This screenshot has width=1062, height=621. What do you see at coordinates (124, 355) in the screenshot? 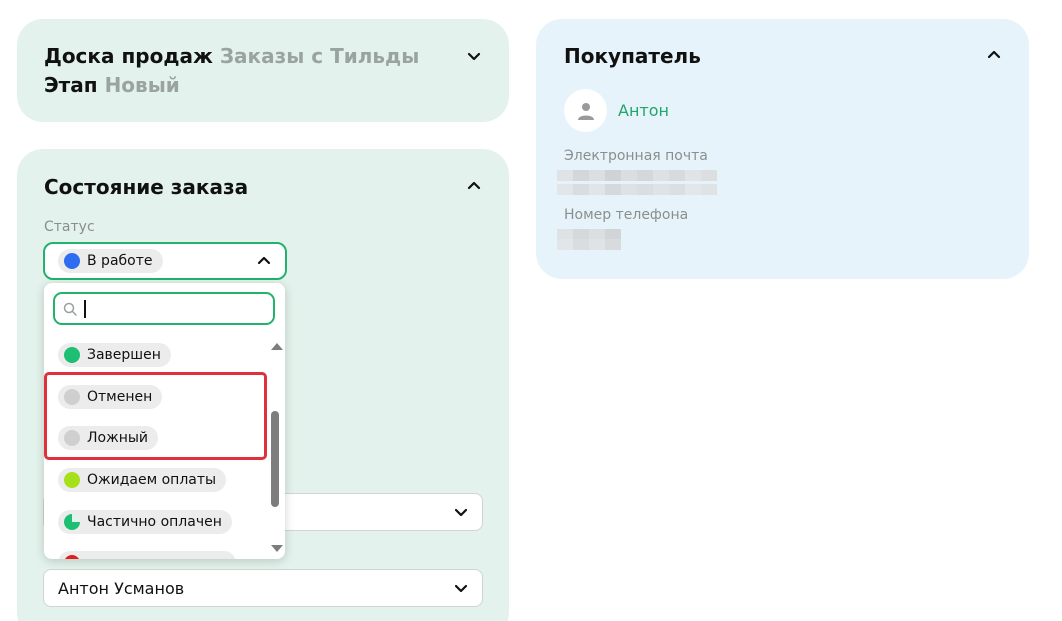
I see `status-option-label: Завершен` at bounding box center [124, 355].